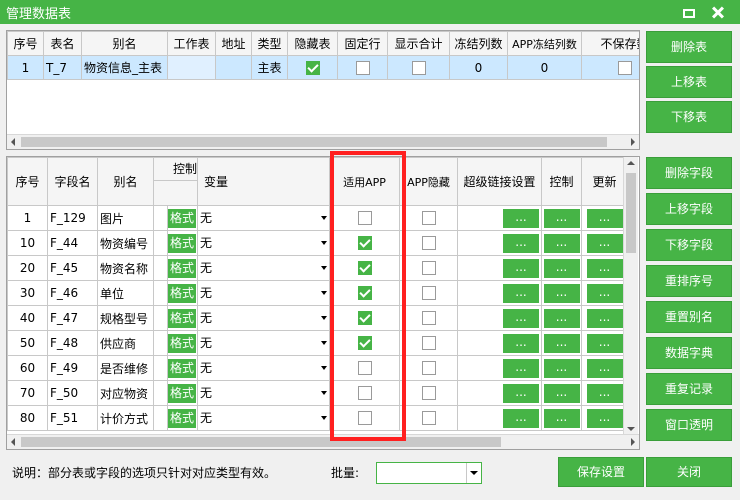 Image resolution: width=740 pixels, height=500 pixels. Describe the element at coordinates (233, 67) in the screenshot. I see `table-cell-addr` at that location.